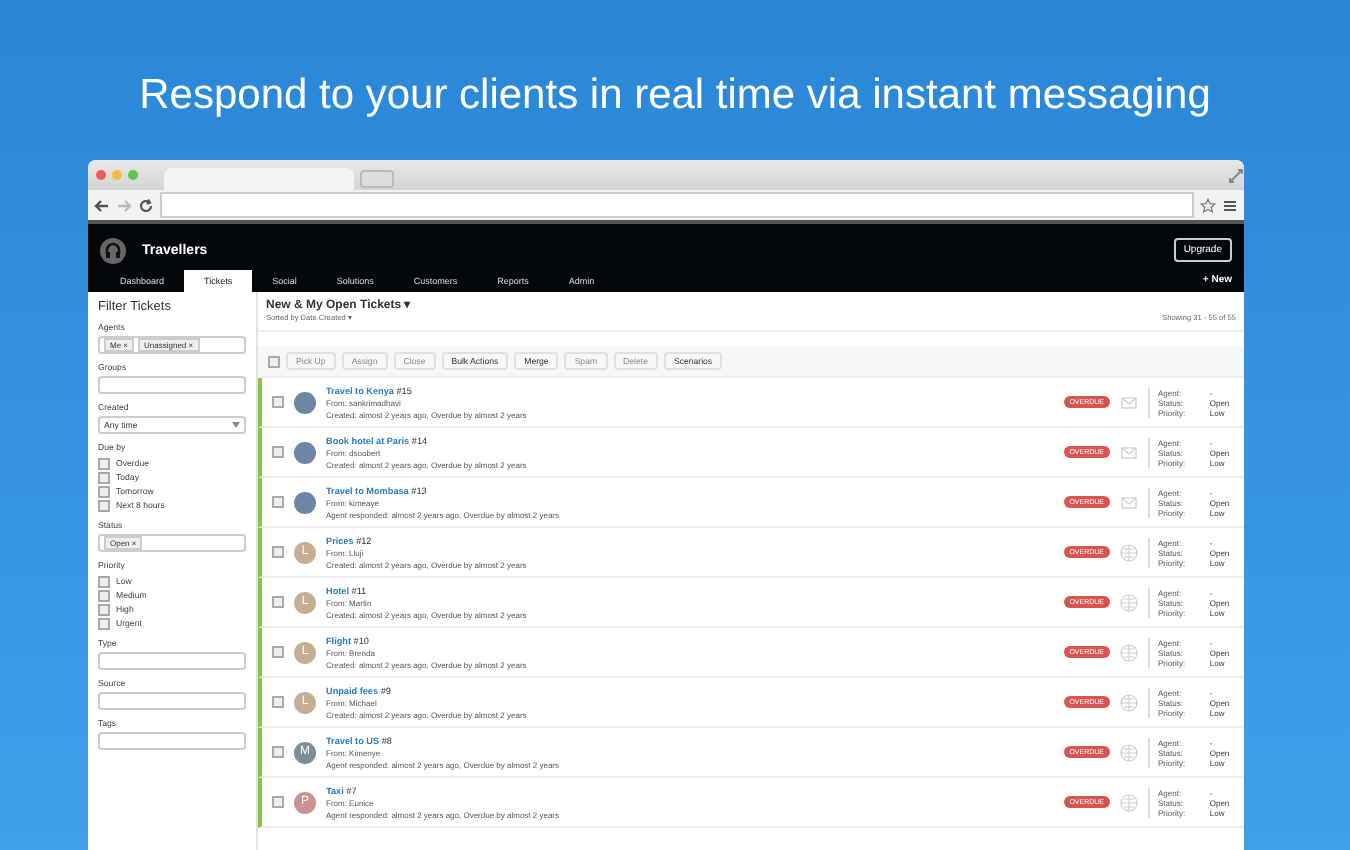 The image size is (1350, 850). Describe the element at coordinates (274, 361) in the screenshot. I see `select-all-checkbox` at that location.